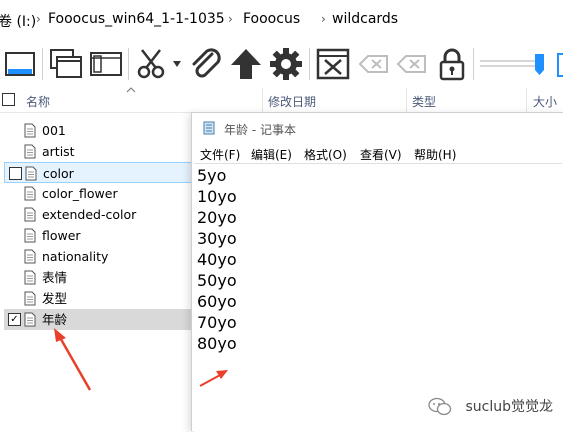  I want to click on file-name: 年龄, so click(55, 319).